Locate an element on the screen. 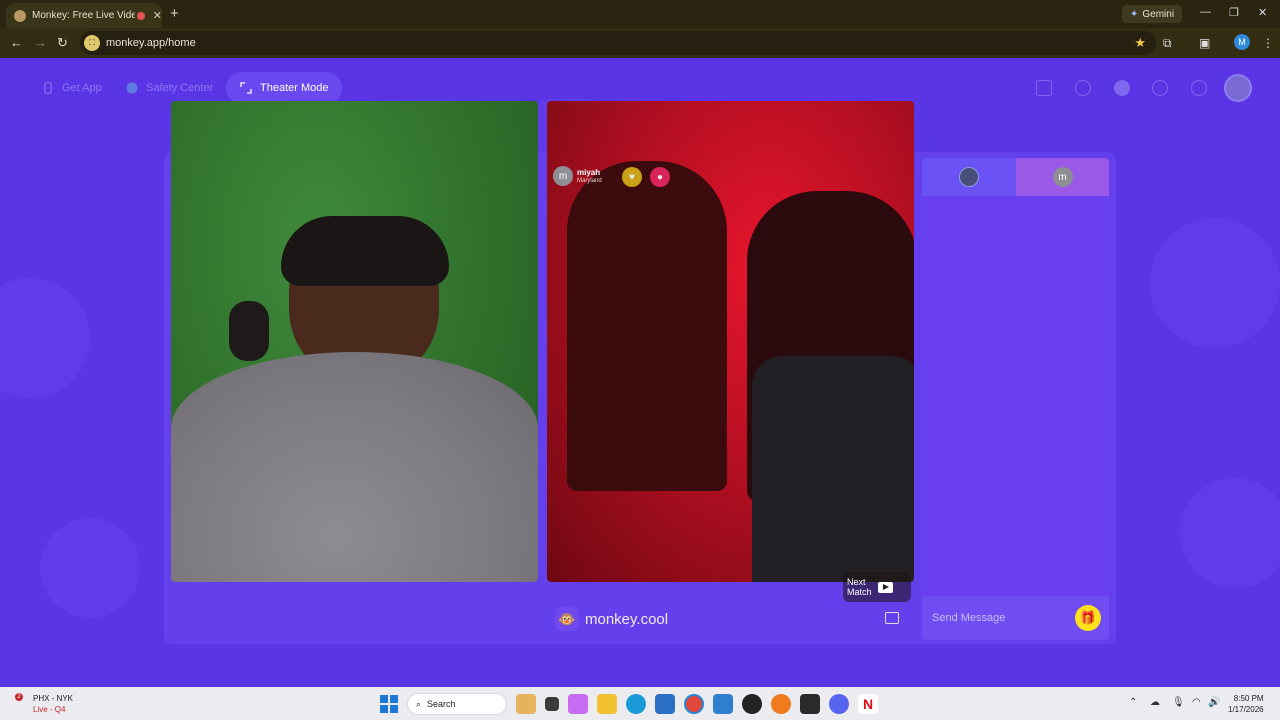  volume-icon: 🔊 is located at coordinates (1214, 702).